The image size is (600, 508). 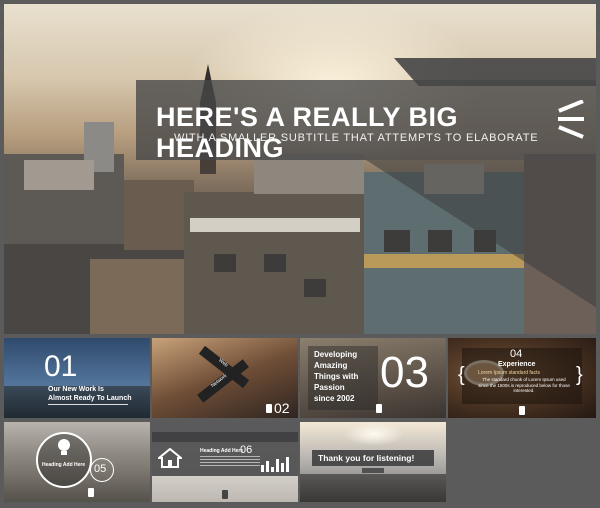 I want to click on sun-glow, so click(x=374, y=434).